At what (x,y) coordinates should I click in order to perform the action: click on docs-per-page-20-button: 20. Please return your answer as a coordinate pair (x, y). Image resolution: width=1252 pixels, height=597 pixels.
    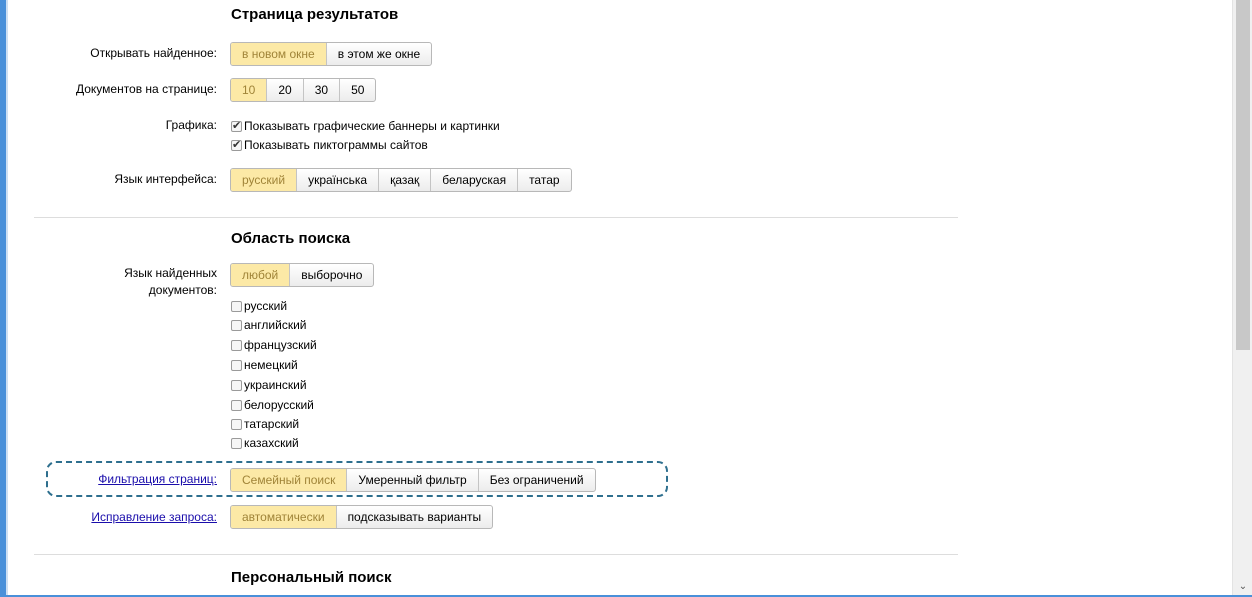
    Looking at the image, I should click on (284, 90).